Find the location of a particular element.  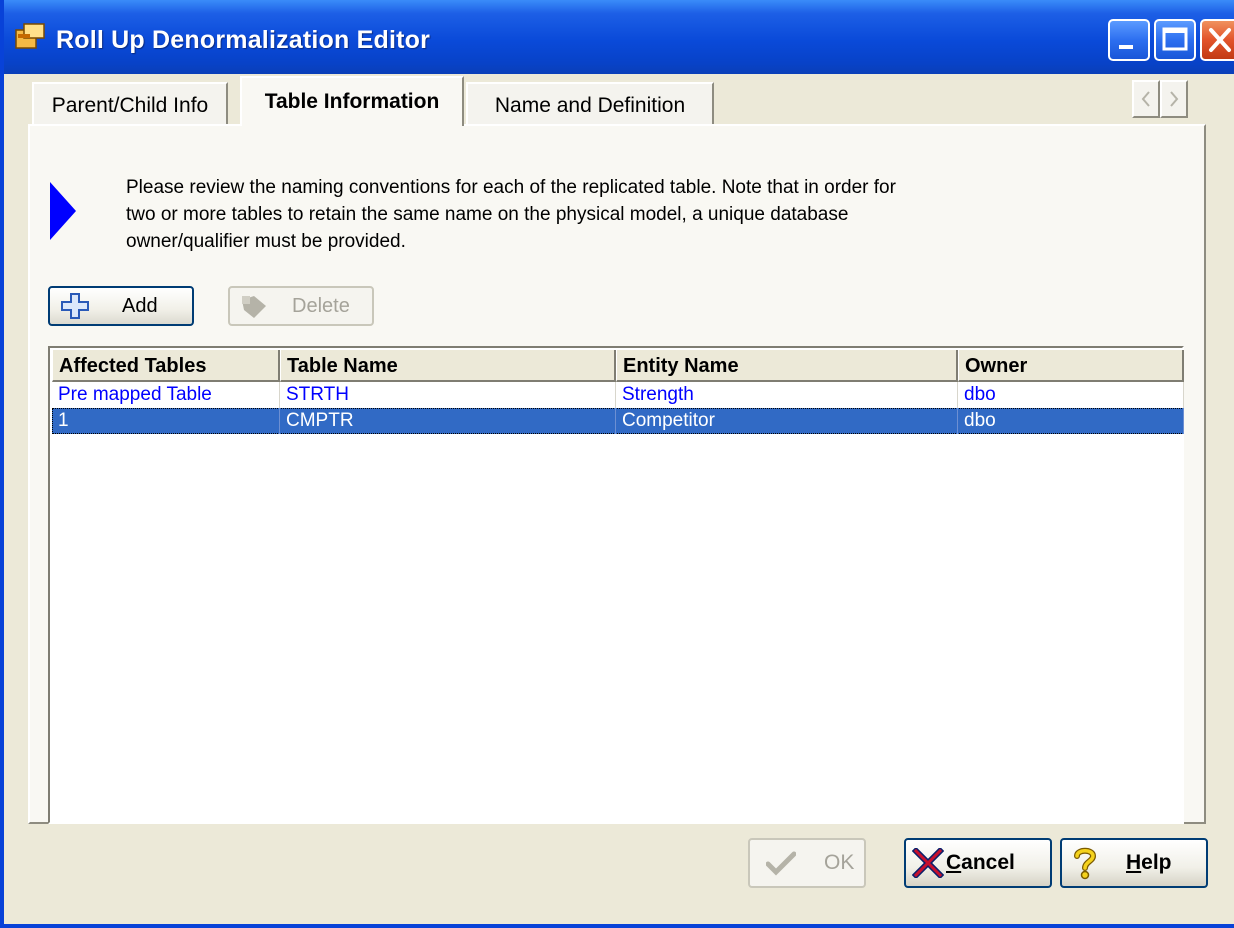

help-label-rest: elp is located at coordinates (1156, 862).